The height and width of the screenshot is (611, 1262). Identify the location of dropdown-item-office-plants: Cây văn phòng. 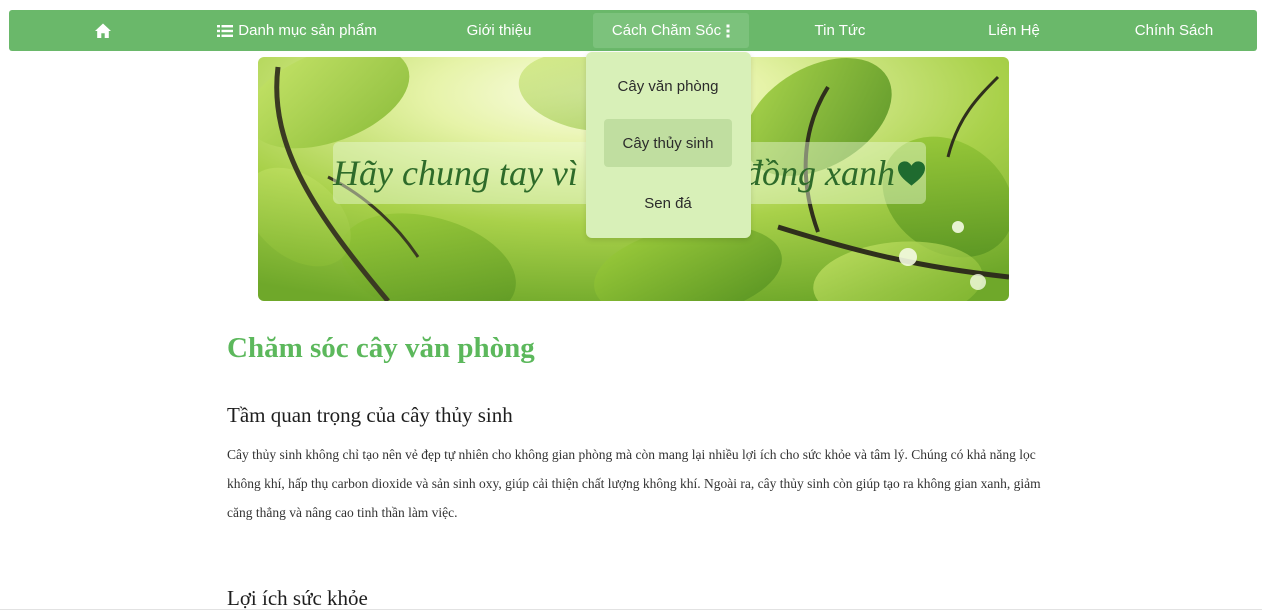
(668, 86).